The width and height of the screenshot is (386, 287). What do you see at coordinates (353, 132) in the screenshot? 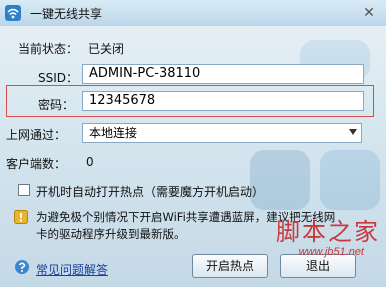
I see `chevron-down-icon` at bounding box center [353, 132].